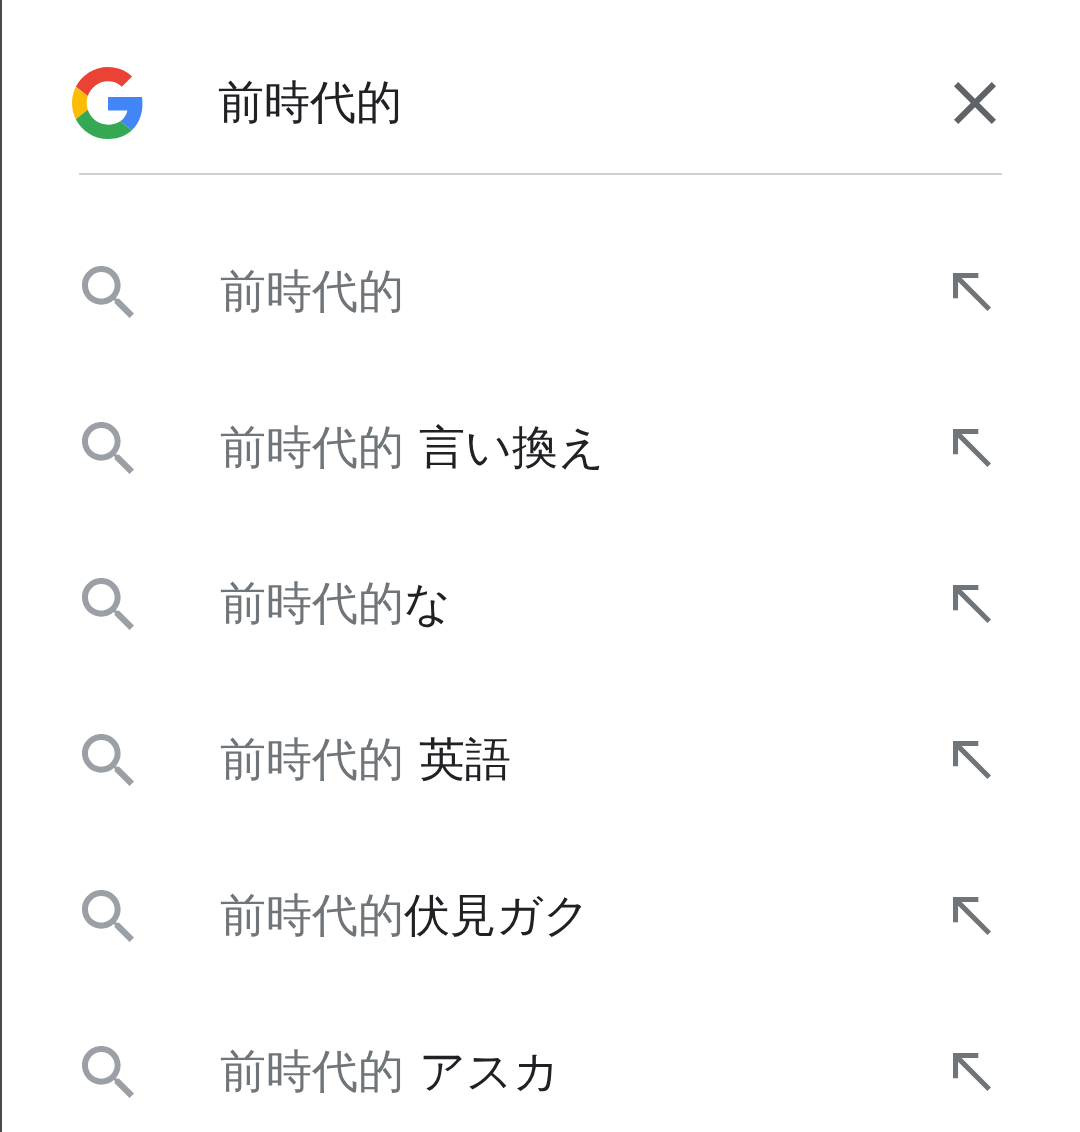 Image resolution: width=1080 pixels, height=1132 pixels. Describe the element at coordinates (365, 760) in the screenshot. I see `suggestion-text: 前時代的 英語` at that location.